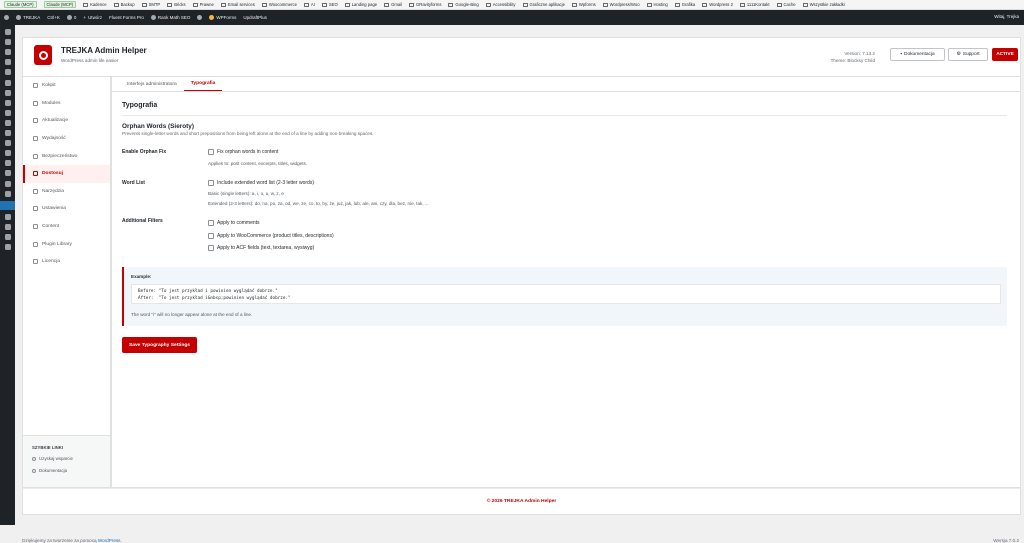 The image size is (1024, 543). Describe the element at coordinates (823, 4) in the screenshot. I see `all-bookmarks: Wszystkie zakładki` at that location.